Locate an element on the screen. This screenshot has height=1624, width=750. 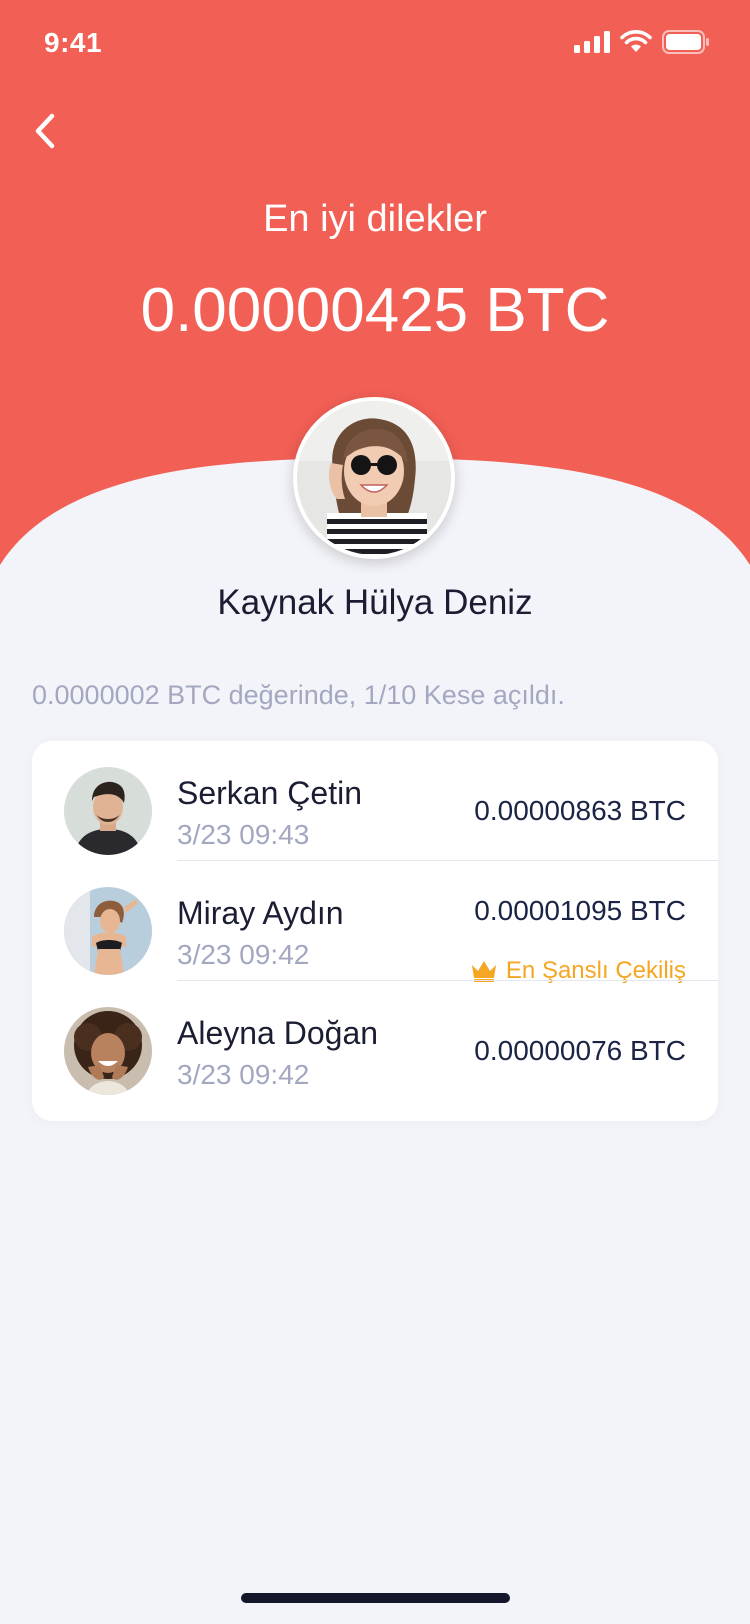
recipient-name: Serkan Çetin is located at coordinates (269, 793).